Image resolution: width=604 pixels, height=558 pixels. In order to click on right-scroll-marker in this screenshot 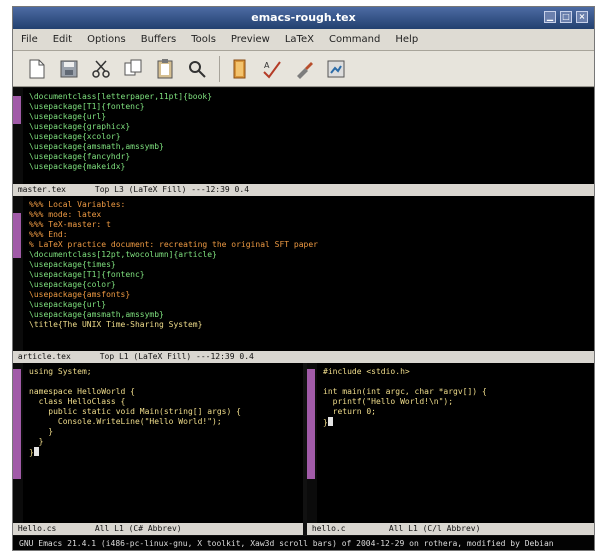, I will do `click(311, 424)`.